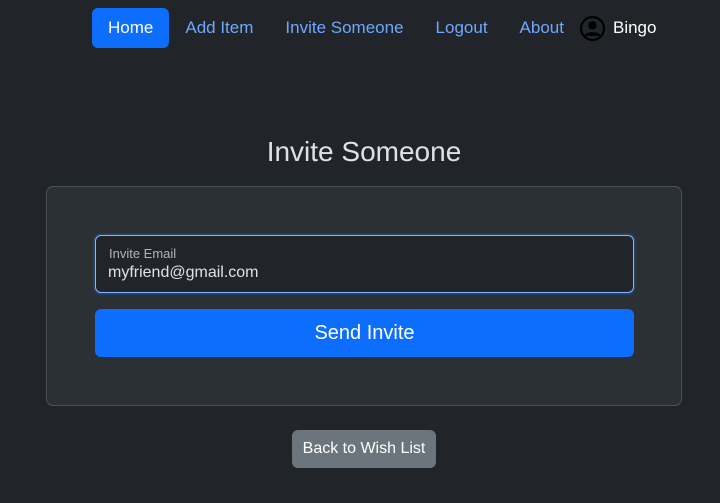  Describe the element at coordinates (344, 28) in the screenshot. I see `nav-invite-someone: Invite Someone` at that location.